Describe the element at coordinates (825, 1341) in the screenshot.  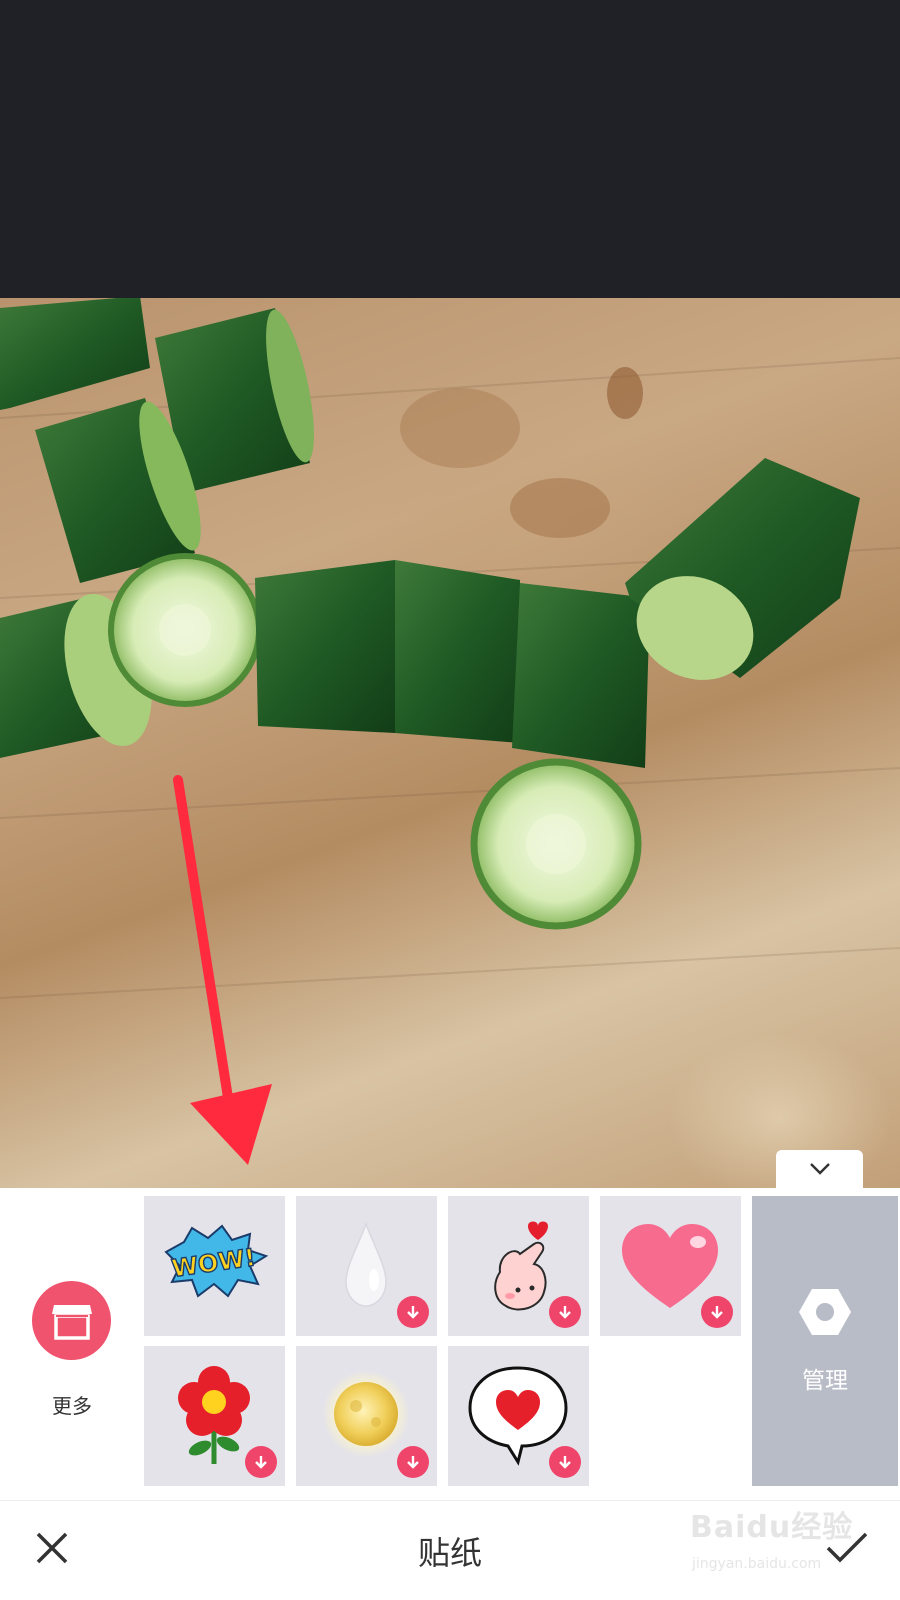
I see `manage-button: 管理` at that location.